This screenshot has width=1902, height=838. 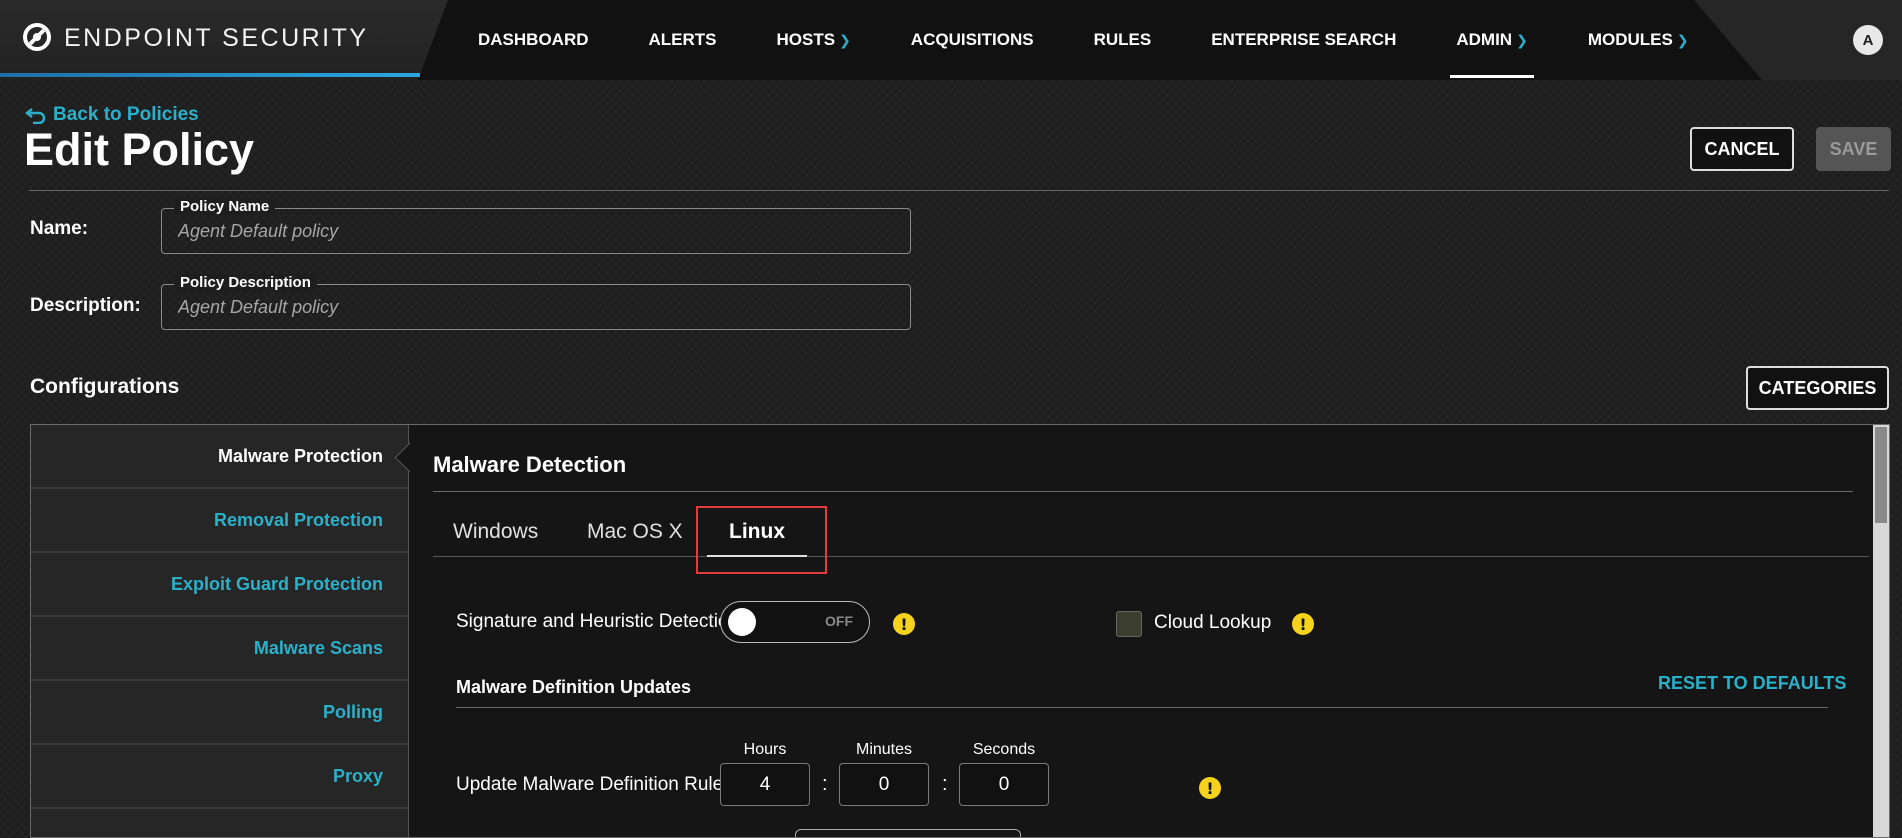 I want to click on nav-admin: ADMIN ❯, so click(x=1491, y=40).